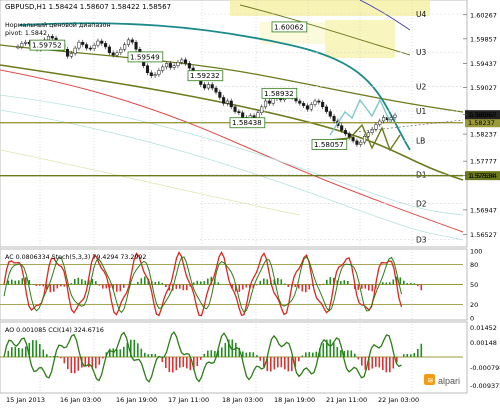  What do you see at coordinates (145, 56) in the screenshot?
I see `price-tag-label: 1.59549` at bounding box center [145, 56].